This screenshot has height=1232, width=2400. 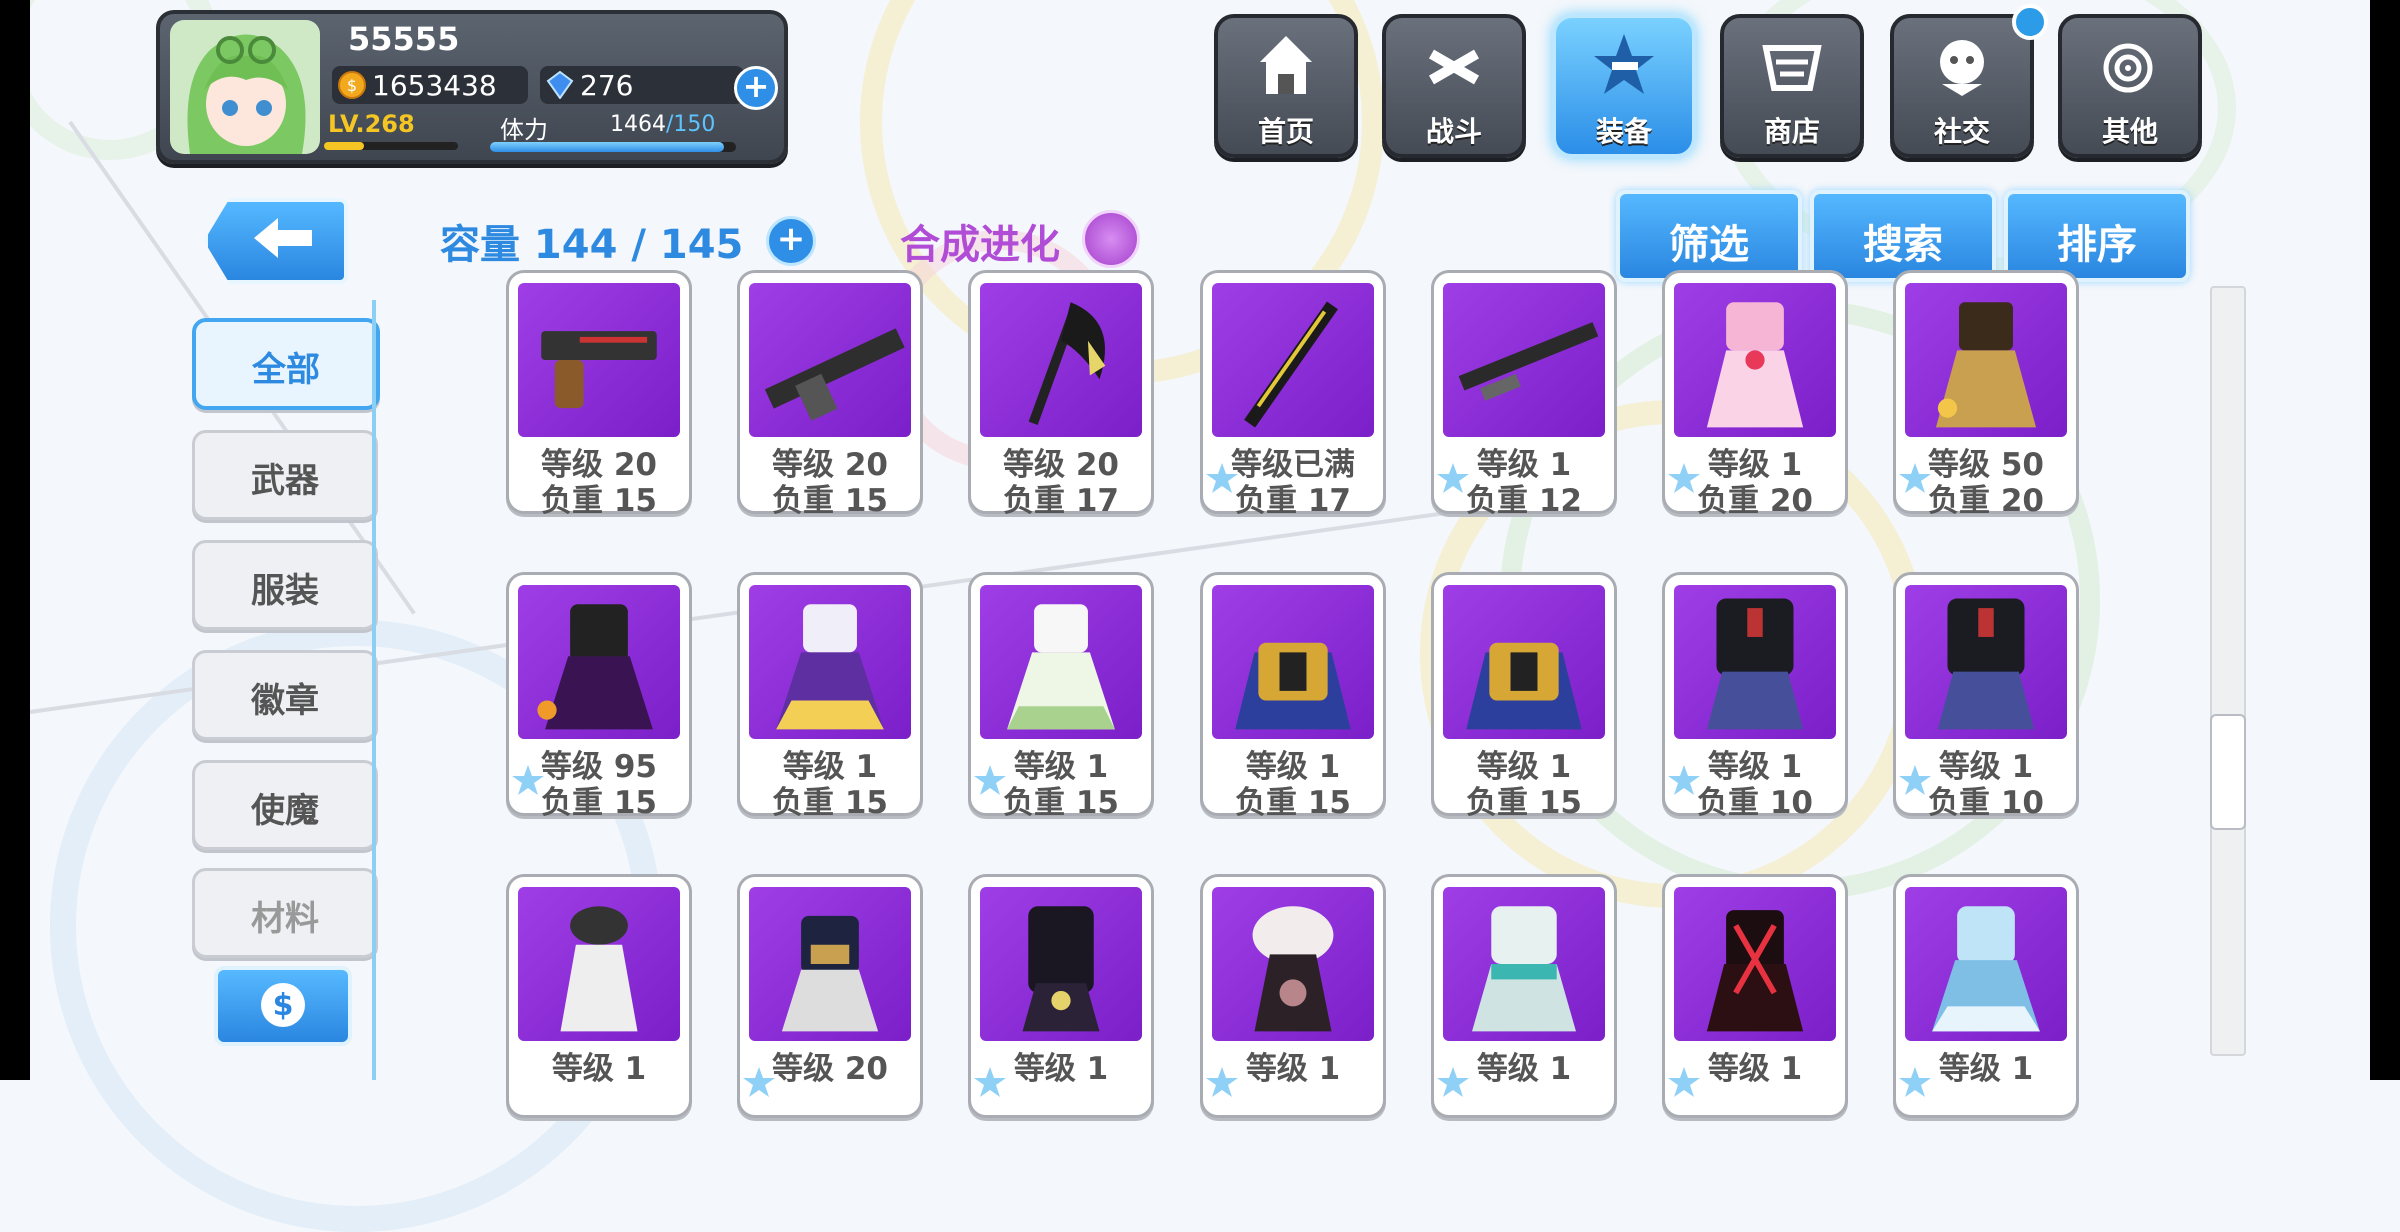 I want to click on sort-button: 排序, so click(x=2097, y=236).